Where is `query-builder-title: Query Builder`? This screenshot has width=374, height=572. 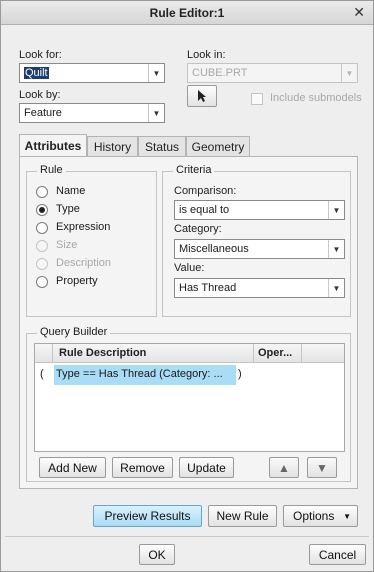
query-builder-title: Query Builder is located at coordinates (74, 332).